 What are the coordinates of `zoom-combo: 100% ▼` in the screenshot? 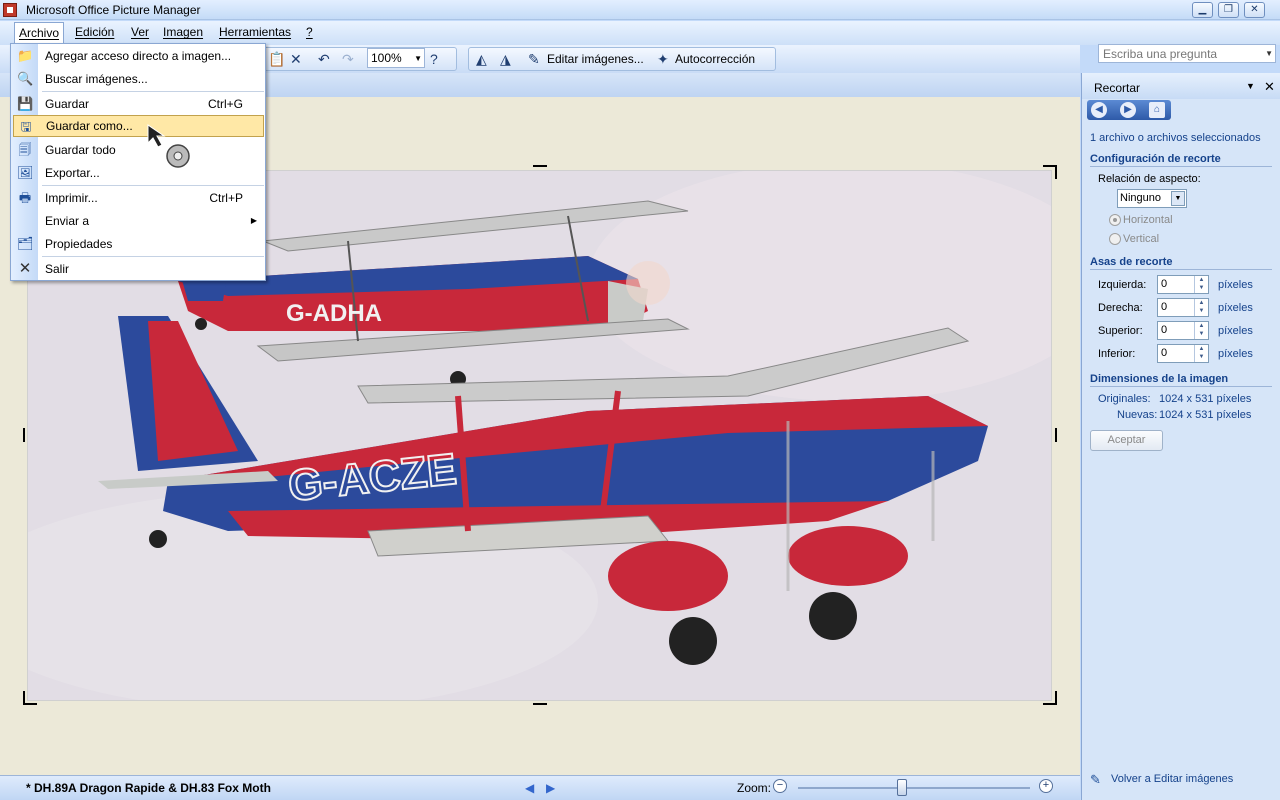 It's located at (396, 58).